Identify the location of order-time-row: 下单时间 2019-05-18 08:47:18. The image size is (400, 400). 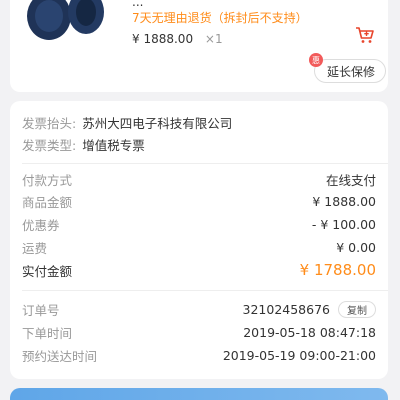
(199, 332).